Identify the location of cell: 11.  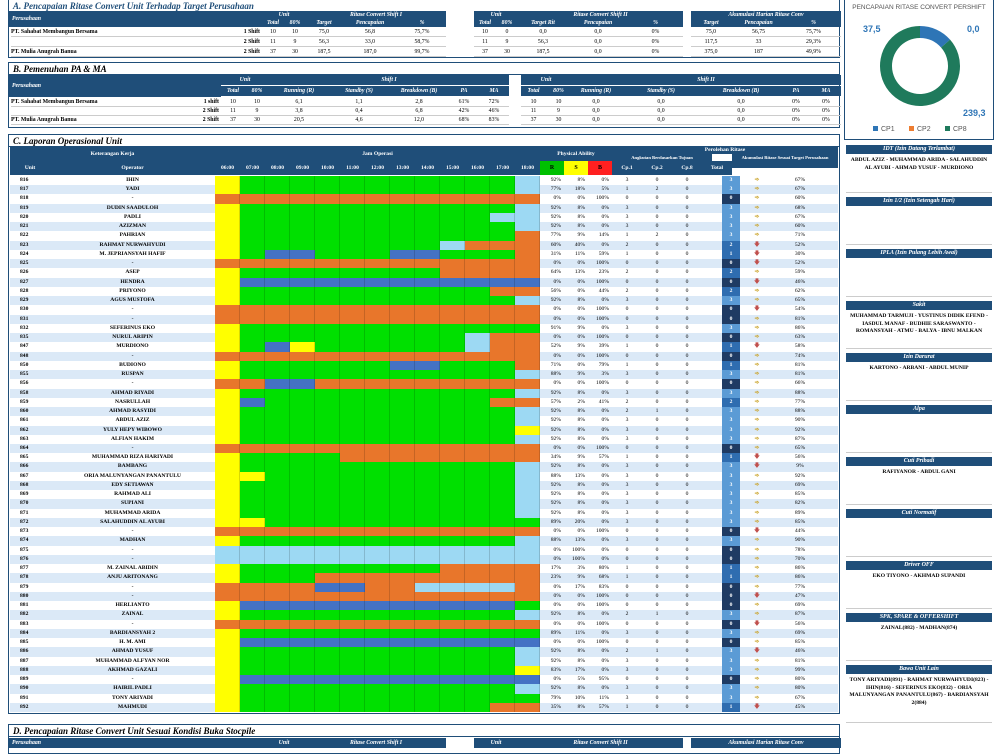
(485, 42).